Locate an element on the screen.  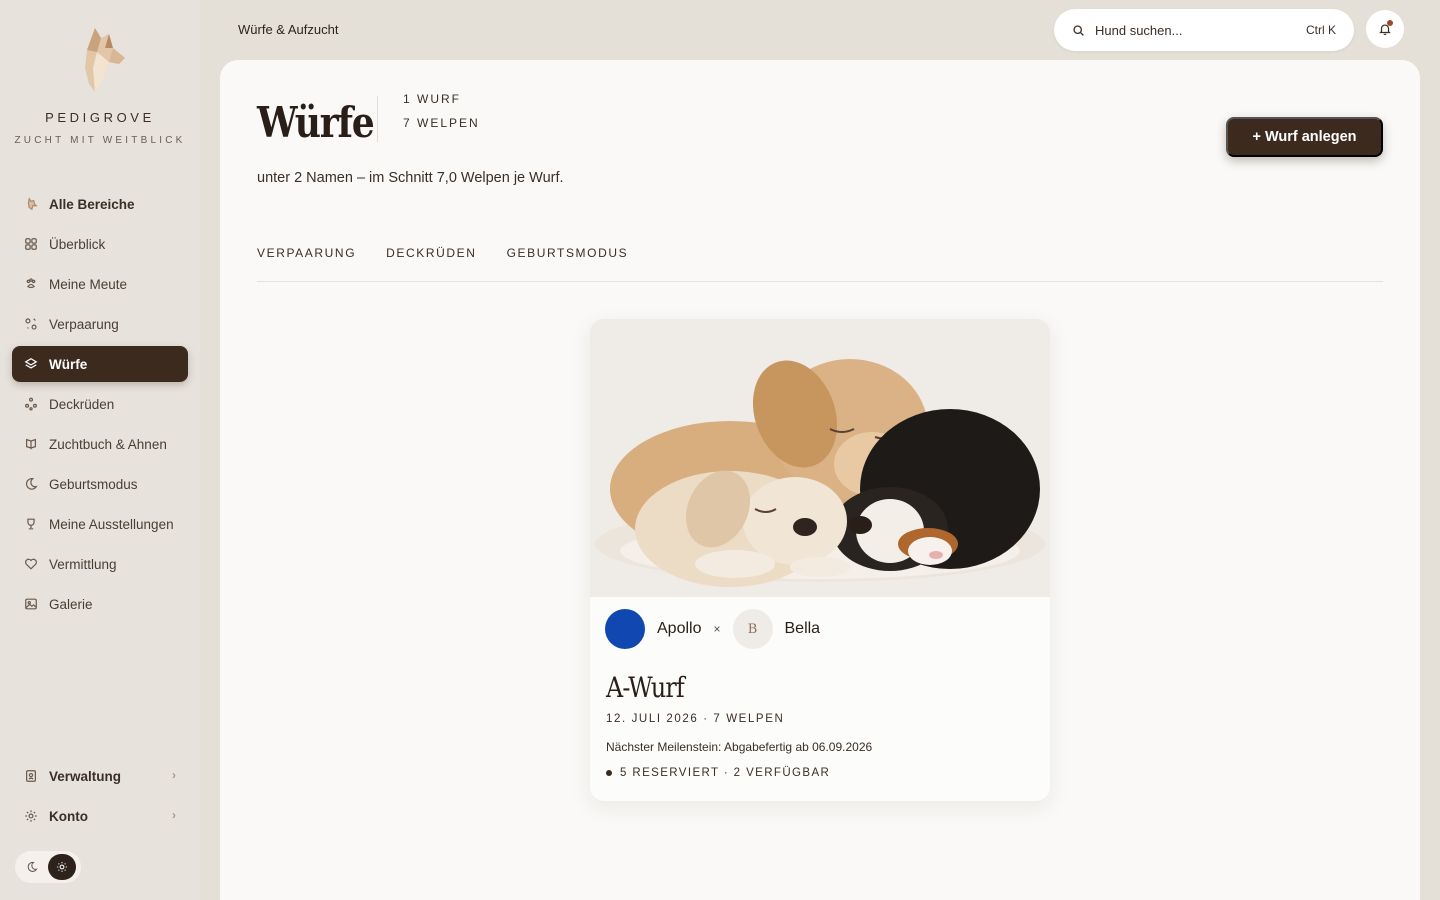
sidebar-bottom: Verwaltung › Konto › is located at coordinates (100, 798).